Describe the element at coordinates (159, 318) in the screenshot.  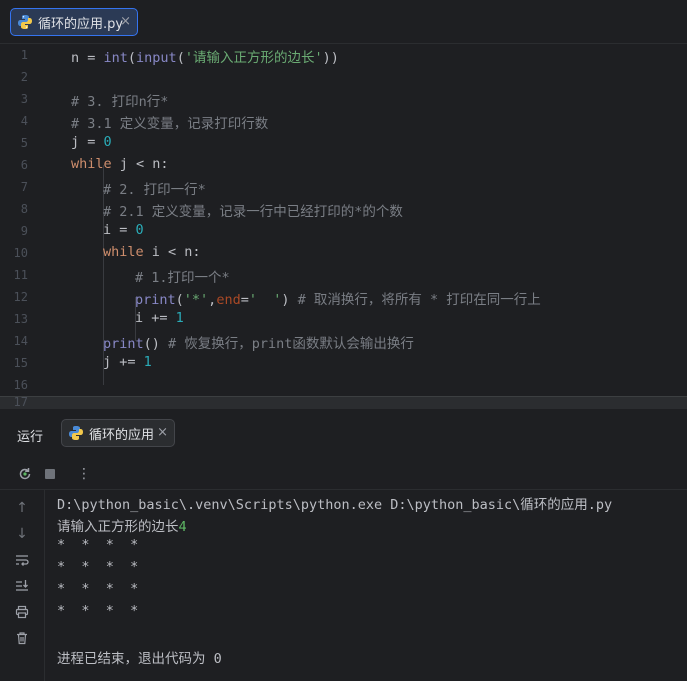
I see `code-line-13: i += 1` at that location.